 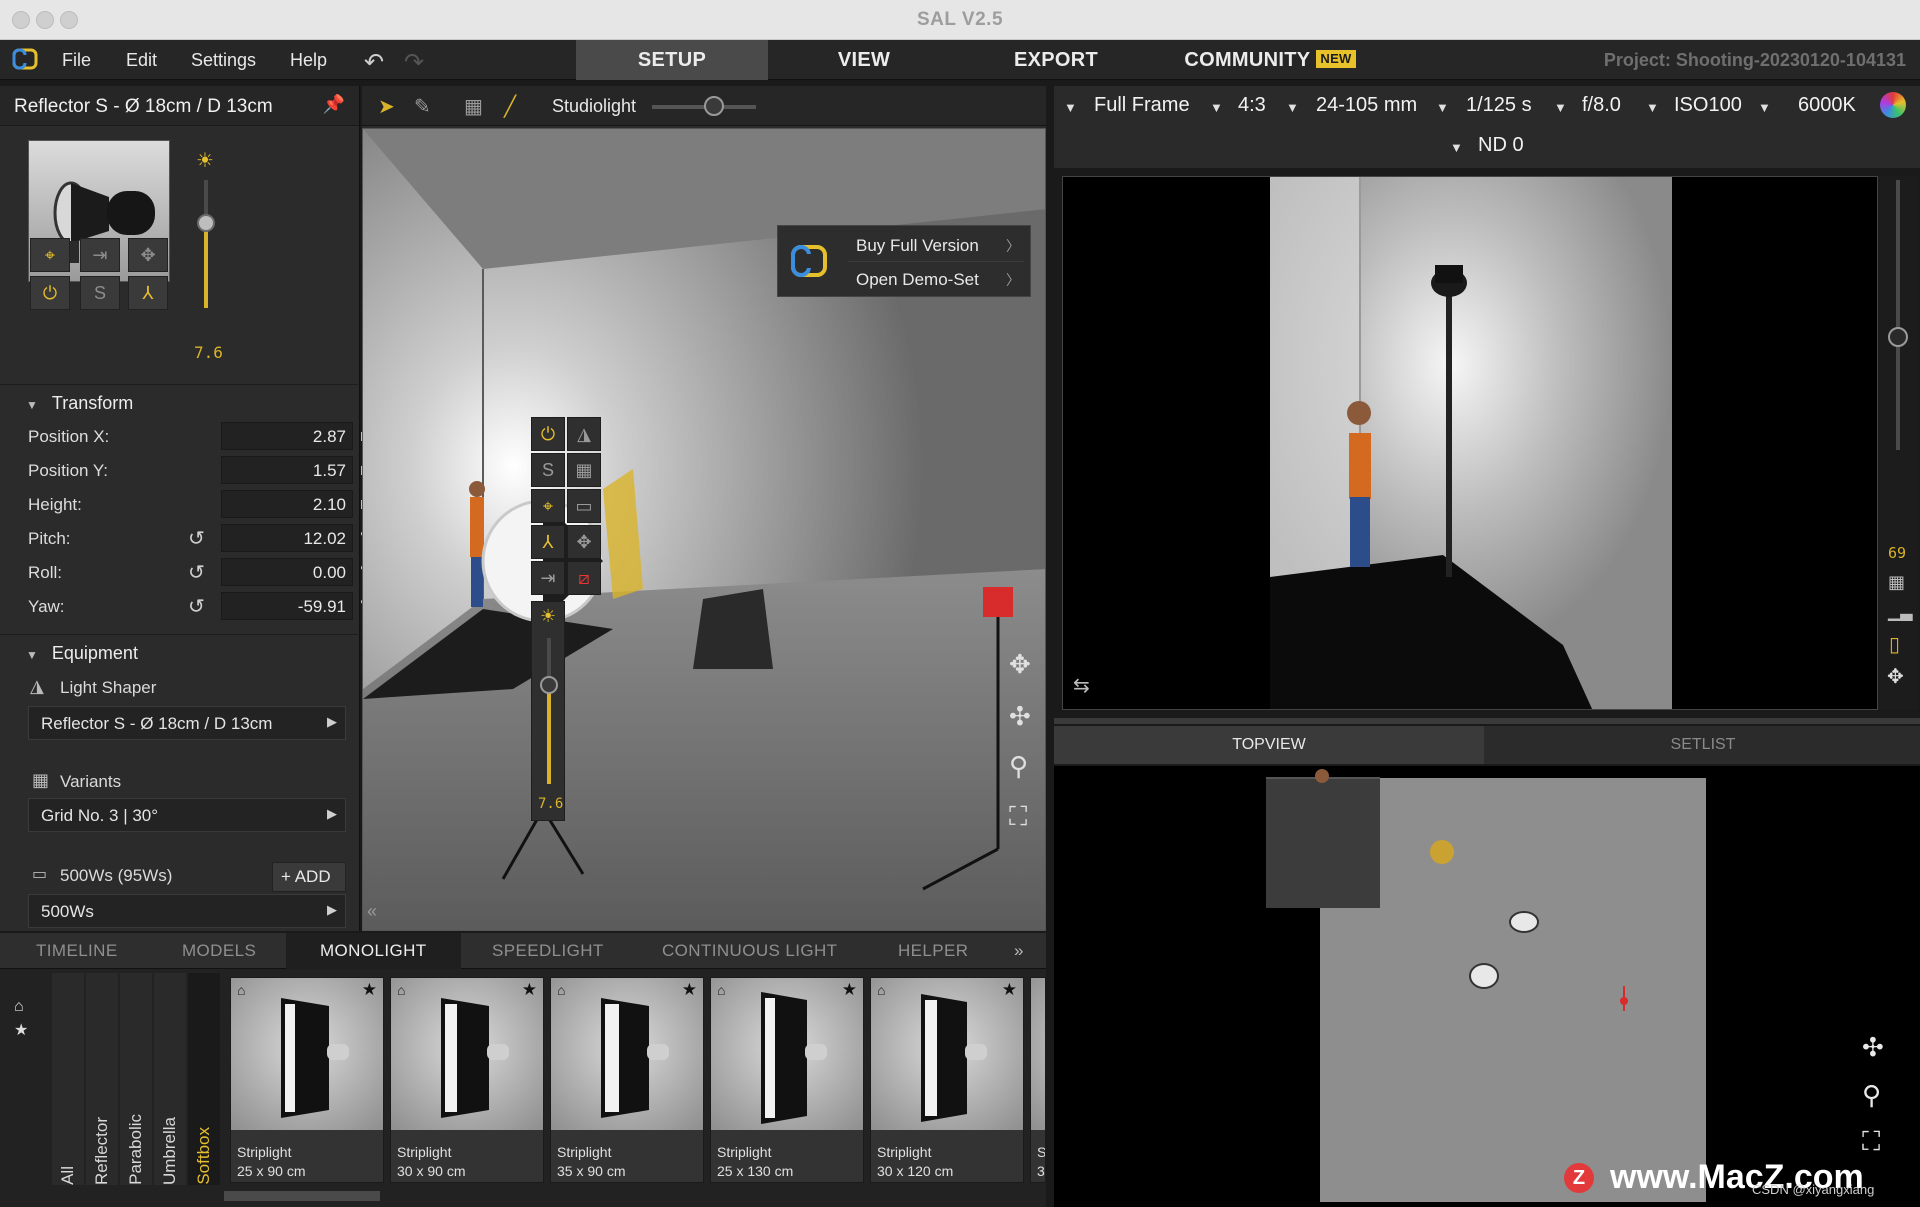 What do you see at coordinates (307, 1080) in the screenshot?
I see `library-item: ⌂ ★ Striplight 25 x 90 cm` at bounding box center [307, 1080].